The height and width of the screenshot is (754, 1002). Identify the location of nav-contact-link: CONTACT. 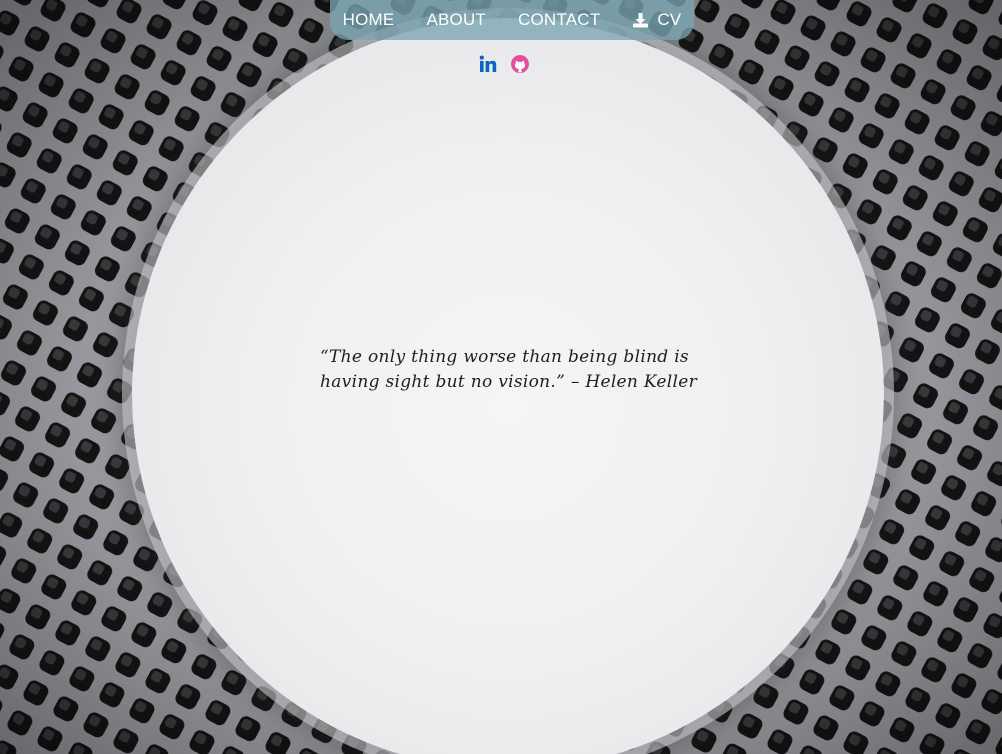
(559, 20).